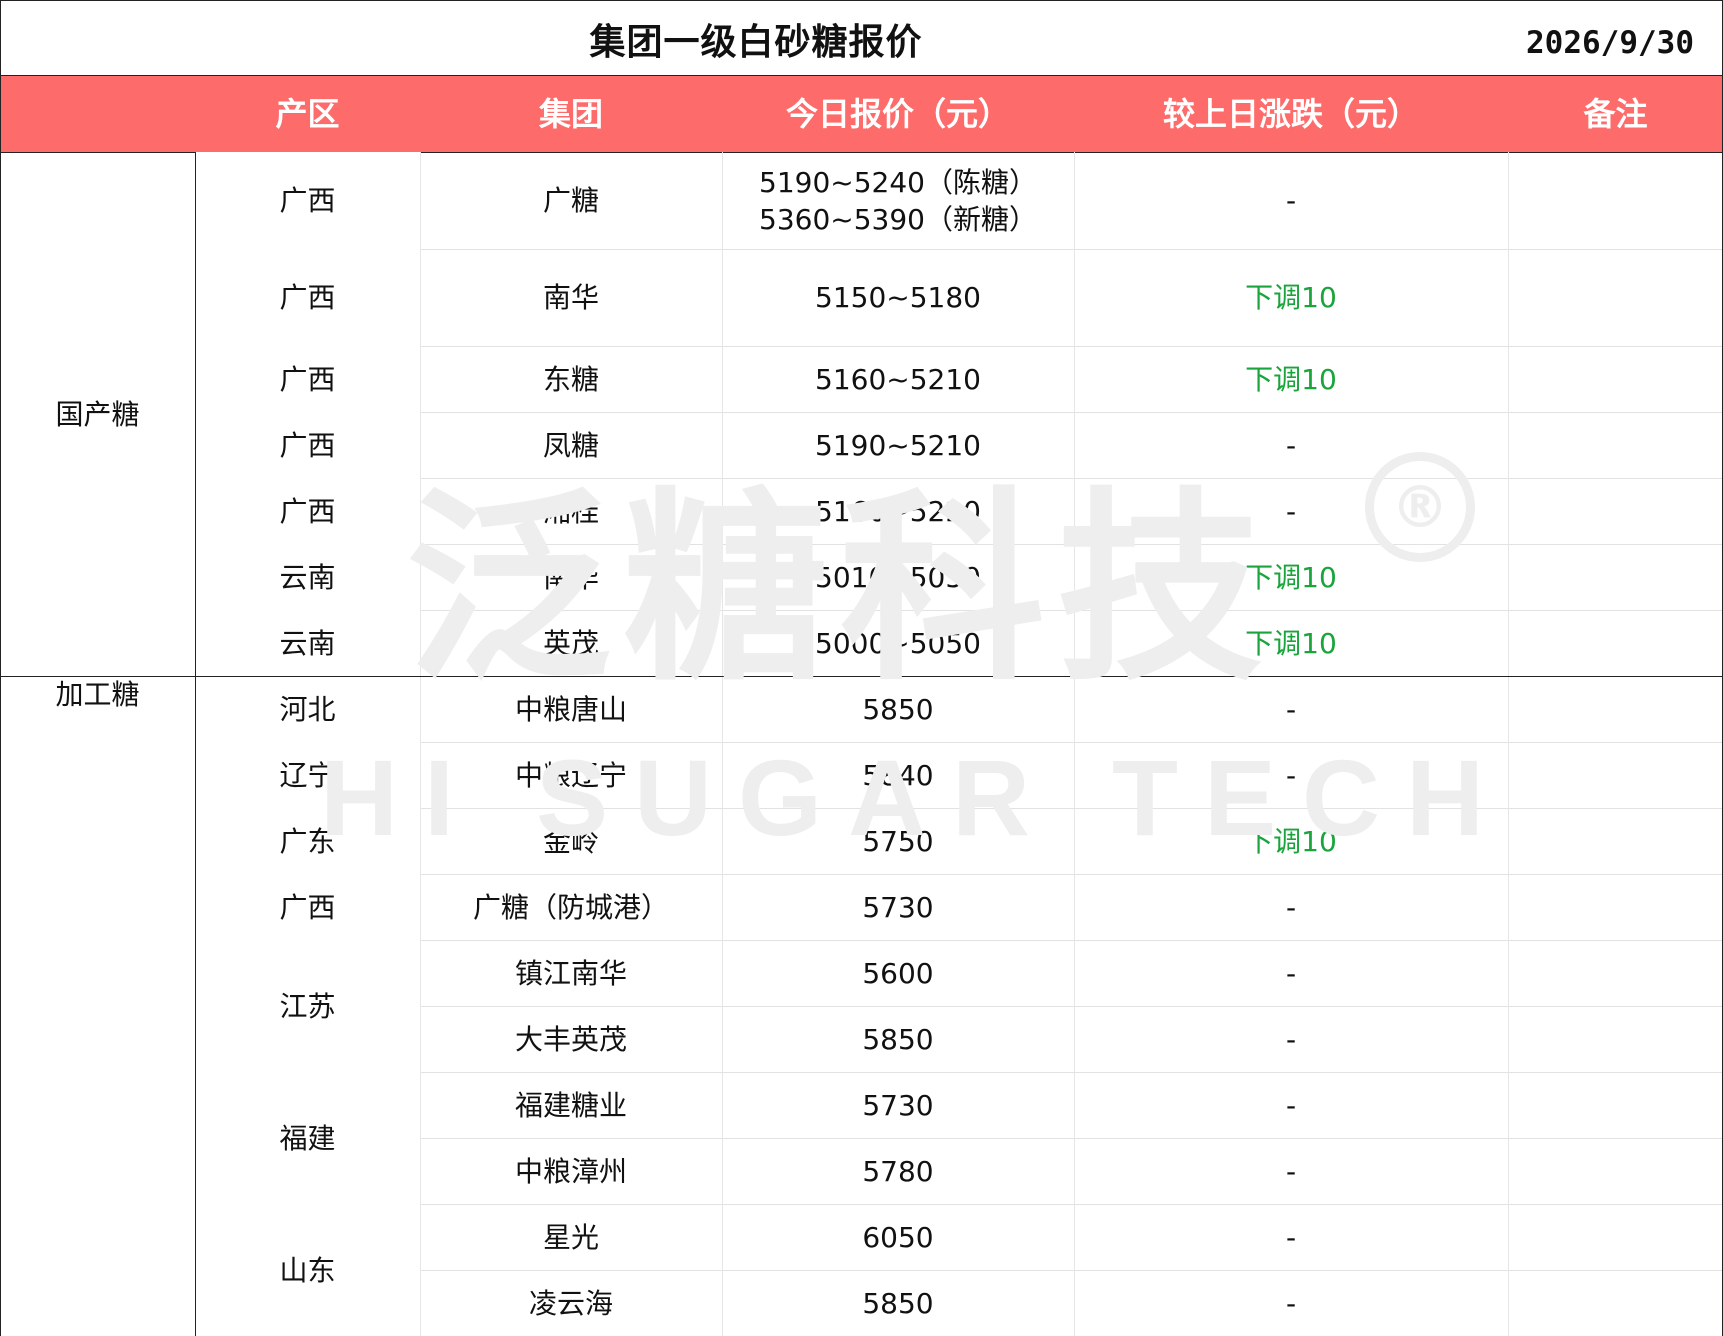 The width and height of the screenshot is (1723, 1336). Describe the element at coordinates (97, 694) in the screenshot. I see `category-cell: 加工糖` at that location.